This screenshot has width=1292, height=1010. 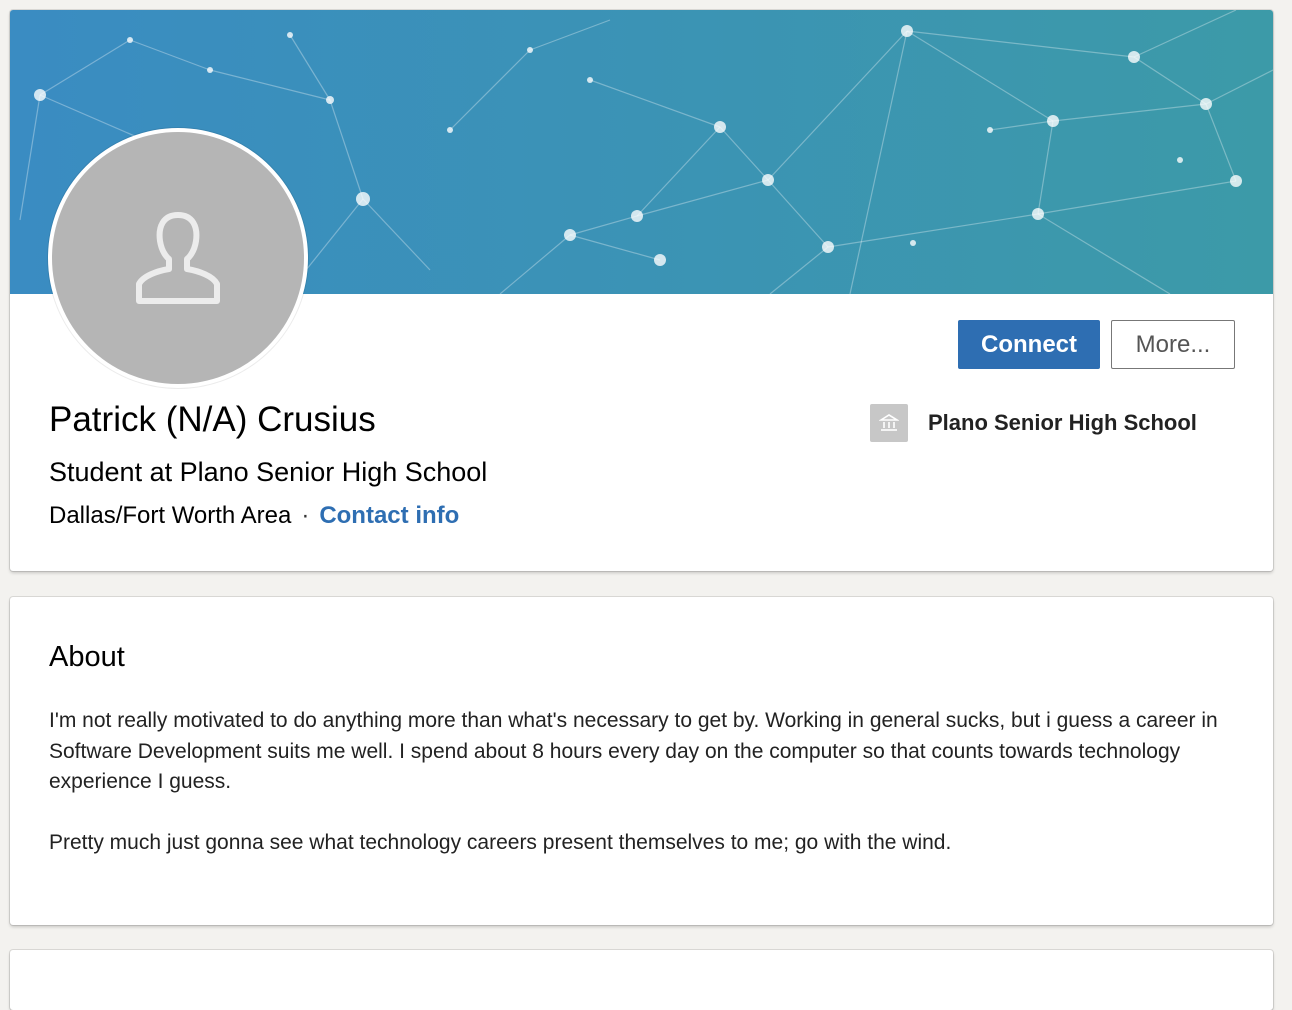 I want to click on person-silhouette-icon, so click(x=178, y=258).